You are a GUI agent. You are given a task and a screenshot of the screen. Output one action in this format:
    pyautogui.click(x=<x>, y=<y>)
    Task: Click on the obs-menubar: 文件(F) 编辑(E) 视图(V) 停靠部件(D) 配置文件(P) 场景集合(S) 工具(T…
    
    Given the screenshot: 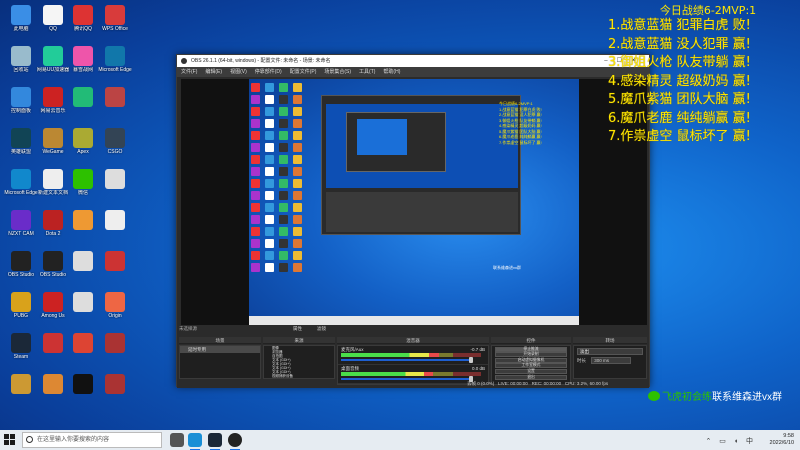 What is the action you would take?
    pyautogui.click(x=413, y=72)
    